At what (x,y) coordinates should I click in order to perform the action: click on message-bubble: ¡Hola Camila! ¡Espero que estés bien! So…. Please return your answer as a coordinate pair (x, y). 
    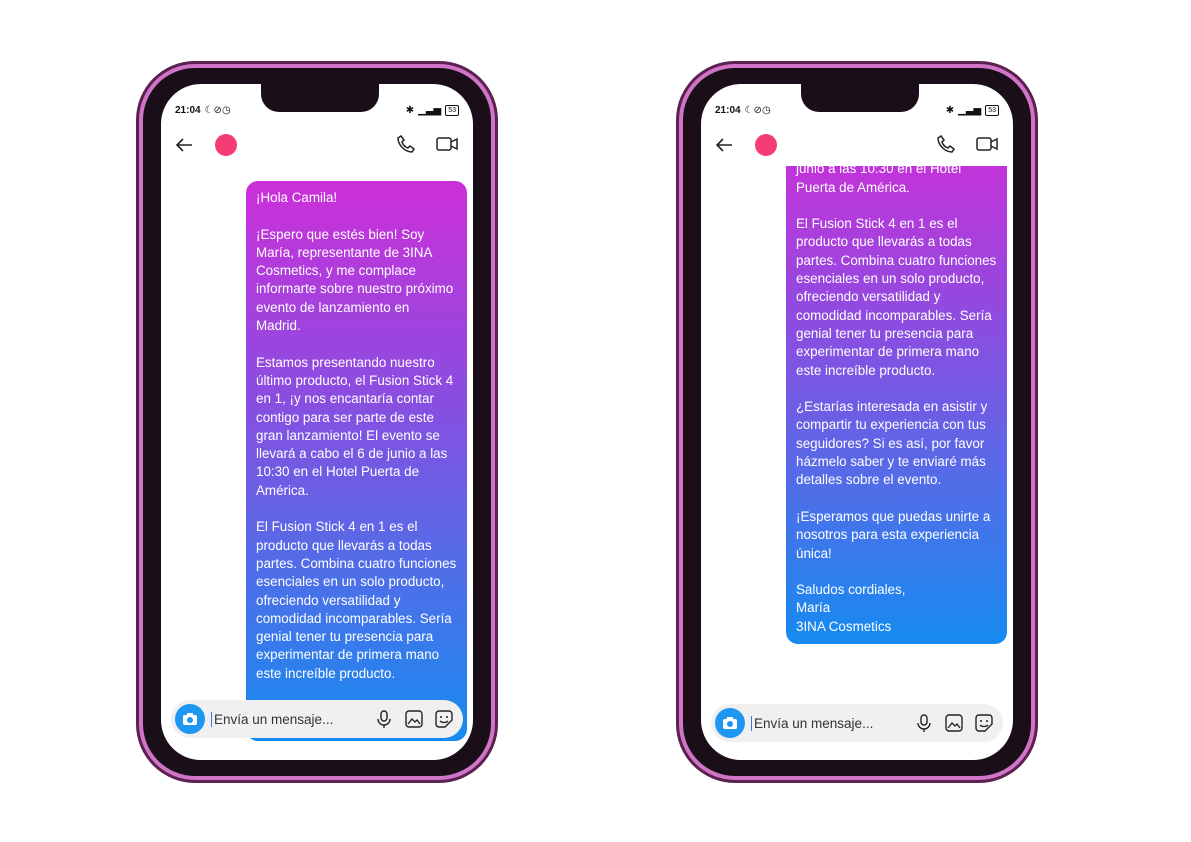
    Looking at the image, I should click on (356, 461).